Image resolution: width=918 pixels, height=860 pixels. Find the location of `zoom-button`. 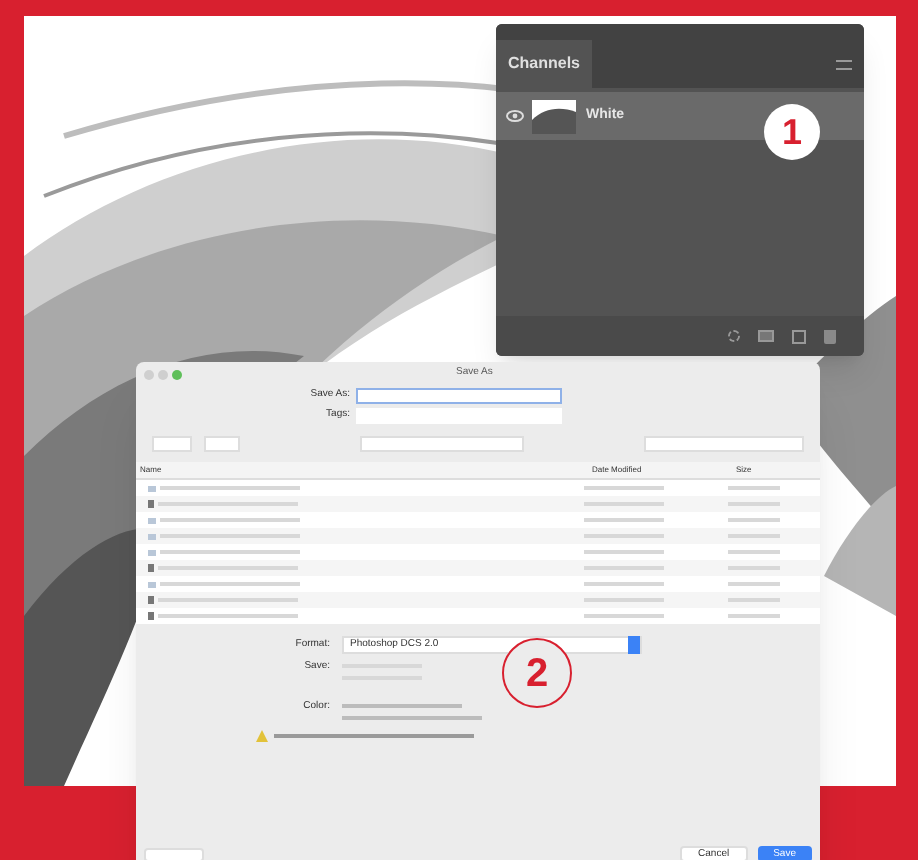

zoom-button is located at coordinates (177, 374).